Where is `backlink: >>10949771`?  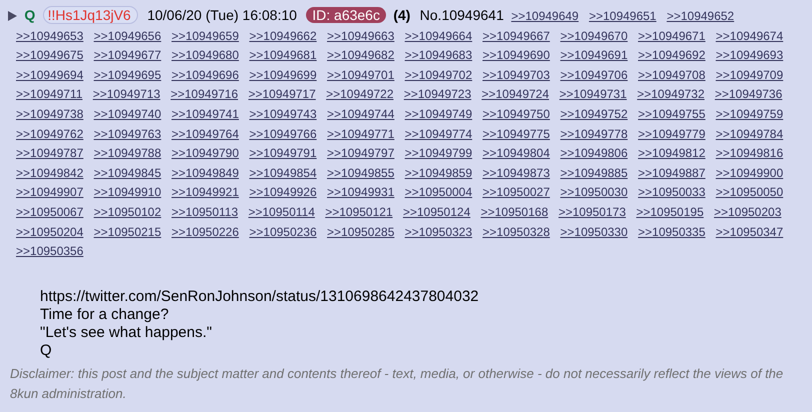 backlink: >>10949771 is located at coordinates (360, 134).